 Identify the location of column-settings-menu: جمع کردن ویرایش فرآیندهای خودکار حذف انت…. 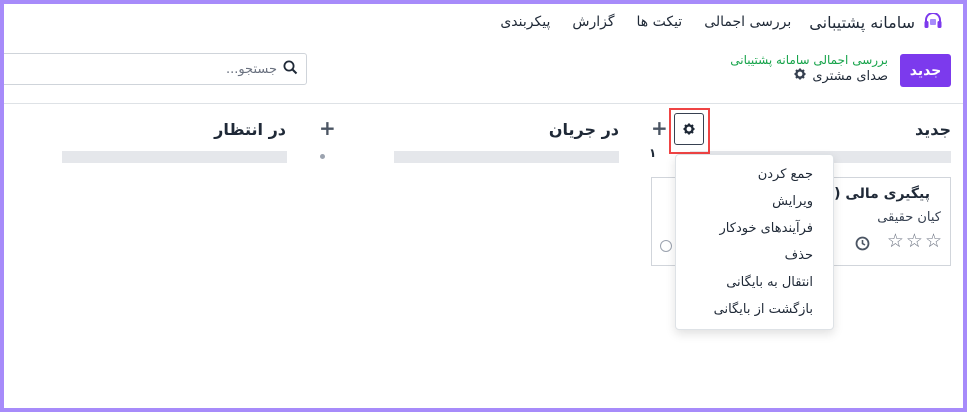
(754, 242).